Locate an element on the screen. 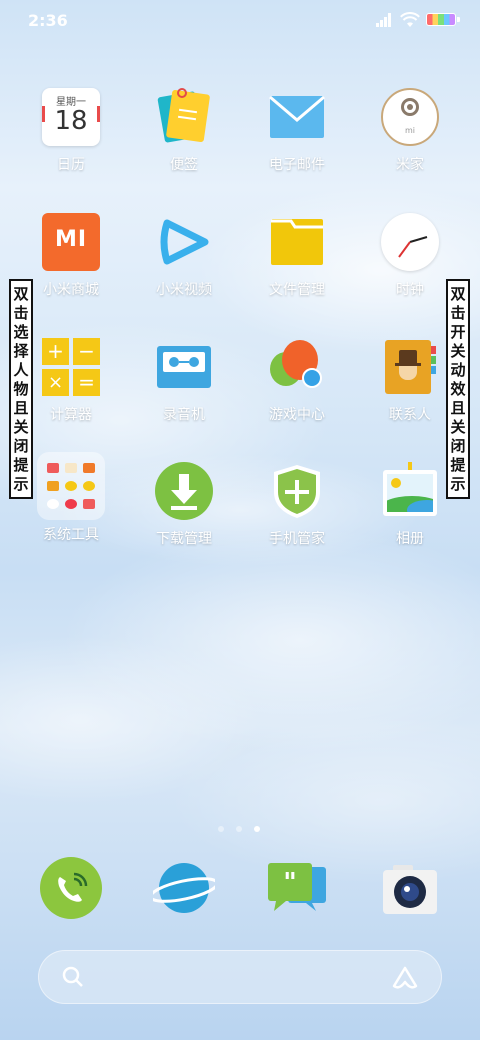 The height and width of the screenshot is (1040, 480). app-calendar: 星期一 18 日历 is located at coordinates (71, 131).